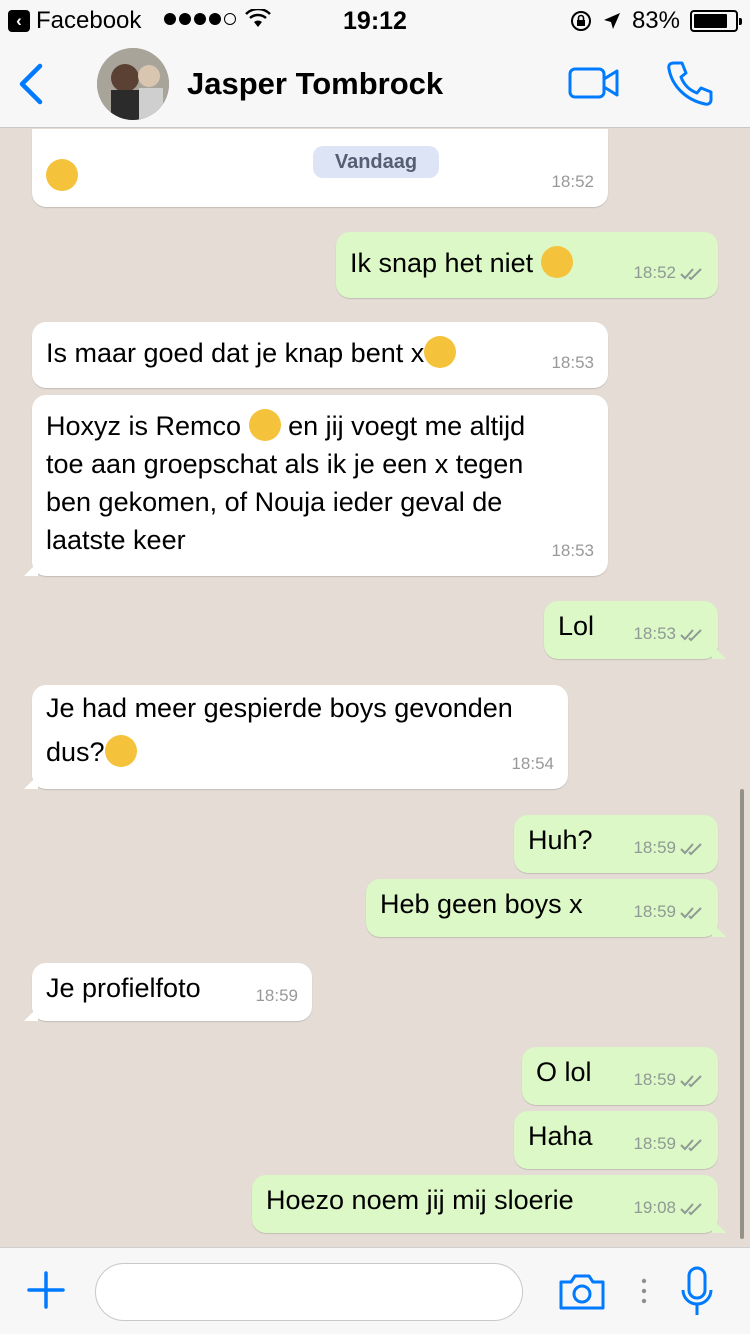 The width and height of the screenshot is (750, 1334). Describe the element at coordinates (279, 708) in the screenshot. I see `message-text: Je had meer gespierde boys gevonden` at that location.